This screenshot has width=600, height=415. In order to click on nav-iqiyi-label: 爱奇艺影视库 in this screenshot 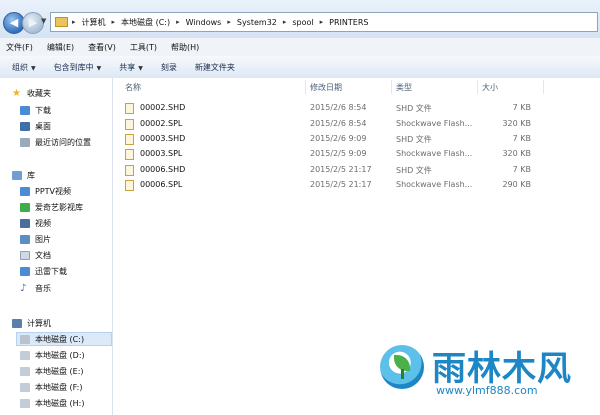, I will do `click(59, 207)`.